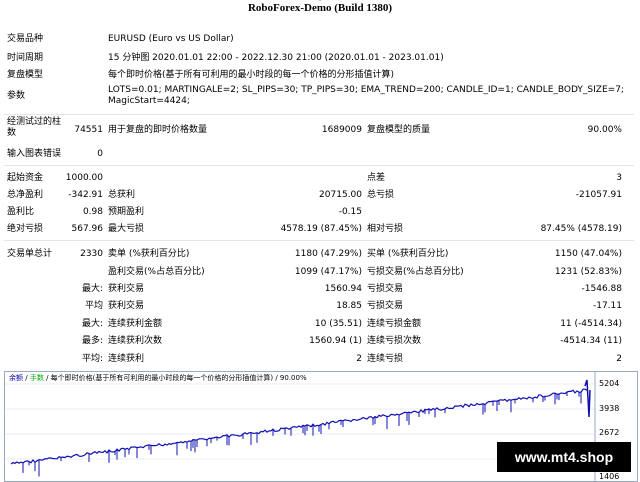  What do you see at coordinates (328, 272) in the screenshot?
I see `won-value: 1099 (47.17%)` at bounding box center [328, 272].